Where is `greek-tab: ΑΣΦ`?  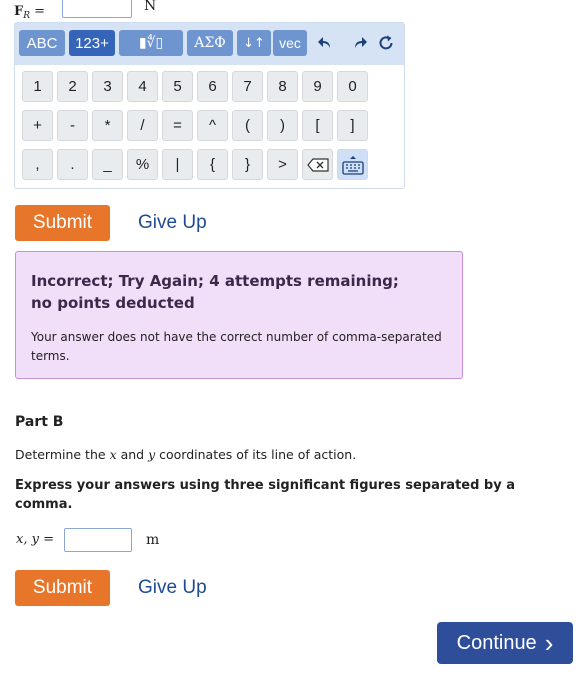 greek-tab: ΑΣΦ is located at coordinates (210, 43).